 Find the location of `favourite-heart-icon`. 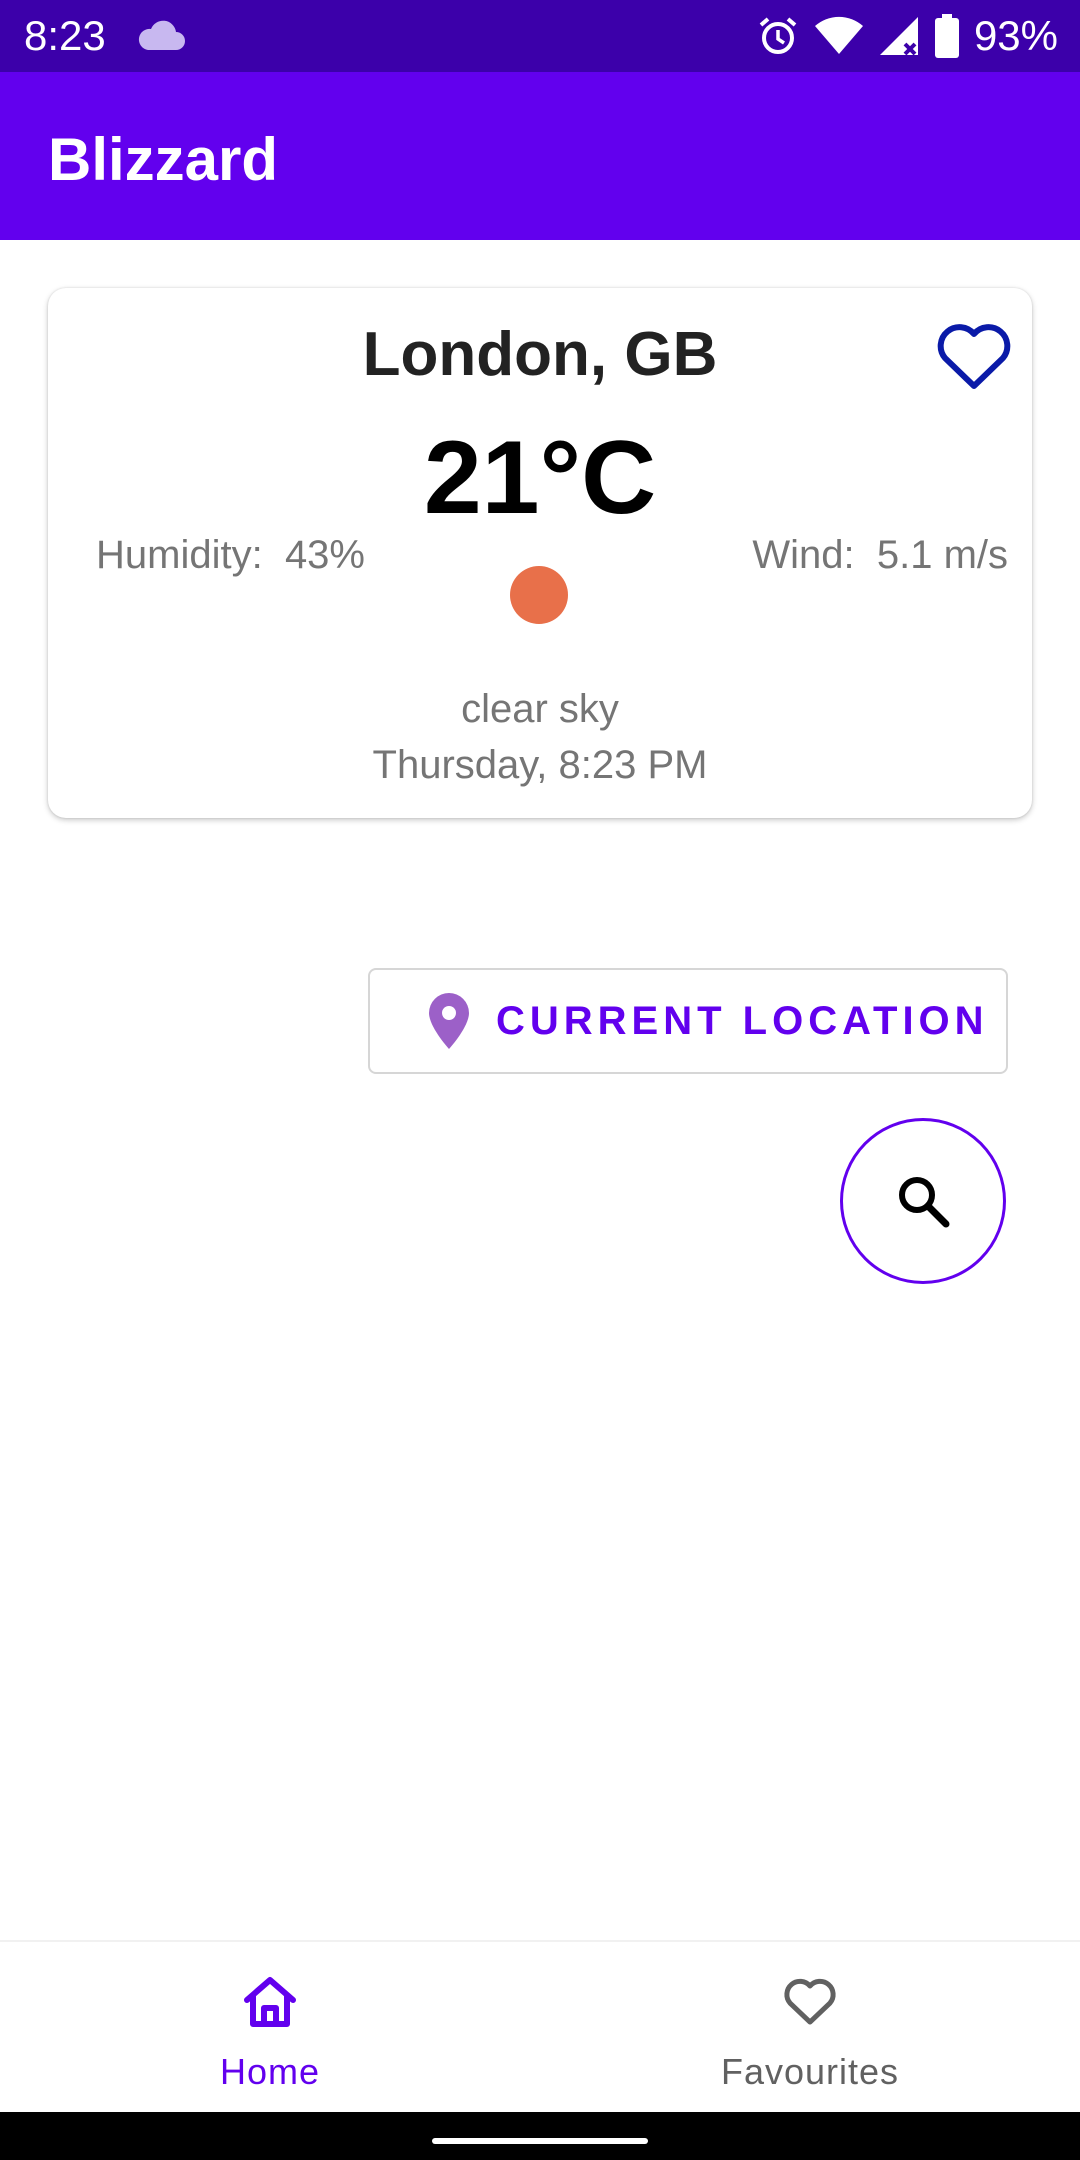

favourite-heart-icon is located at coordinates (974, 356).